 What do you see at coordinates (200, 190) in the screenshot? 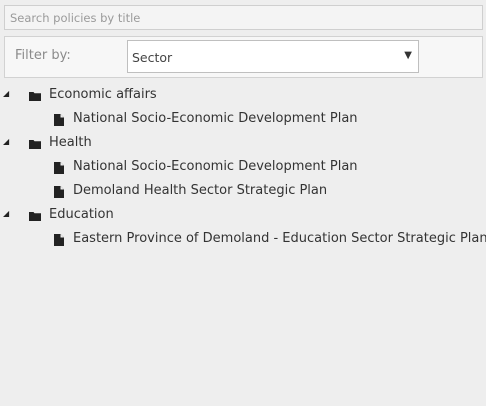
I see `tree-item-label: Demoland Health Sector Strategic Plan` at bounding box center [200, 190].